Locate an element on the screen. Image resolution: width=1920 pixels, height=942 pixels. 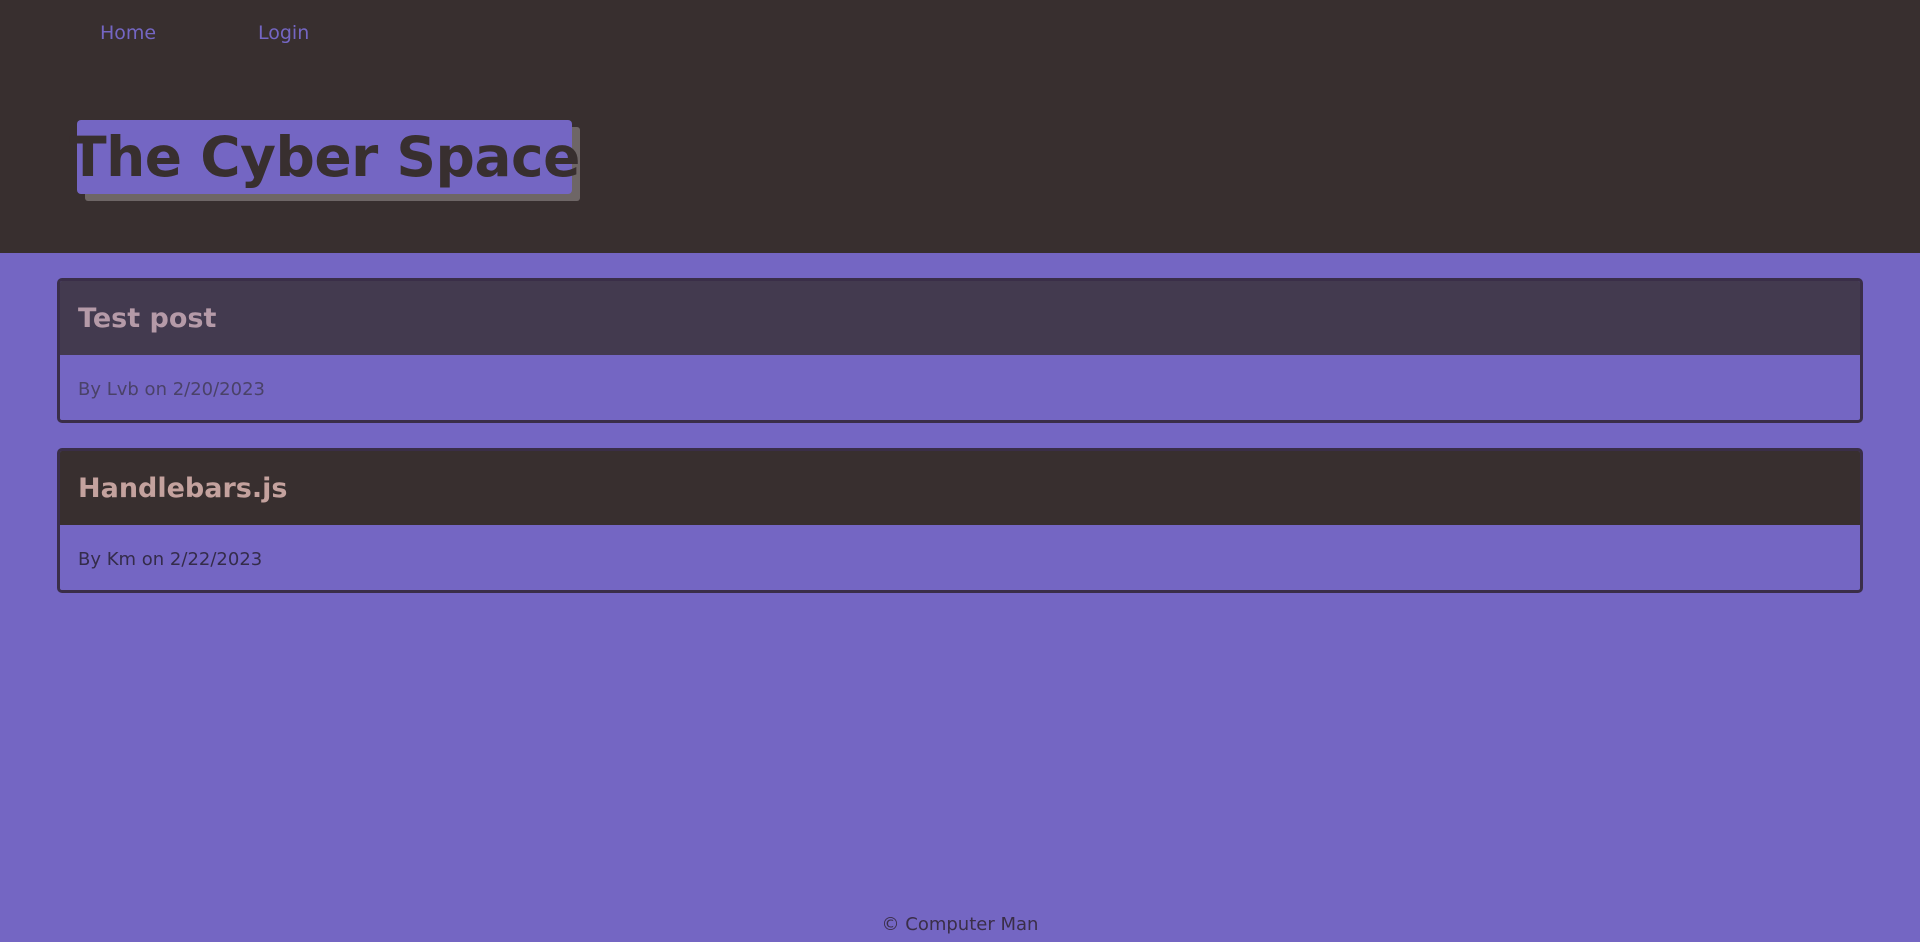
post-meta: By Lvb on 2/20/2023 is located at coordinates (171, 389).